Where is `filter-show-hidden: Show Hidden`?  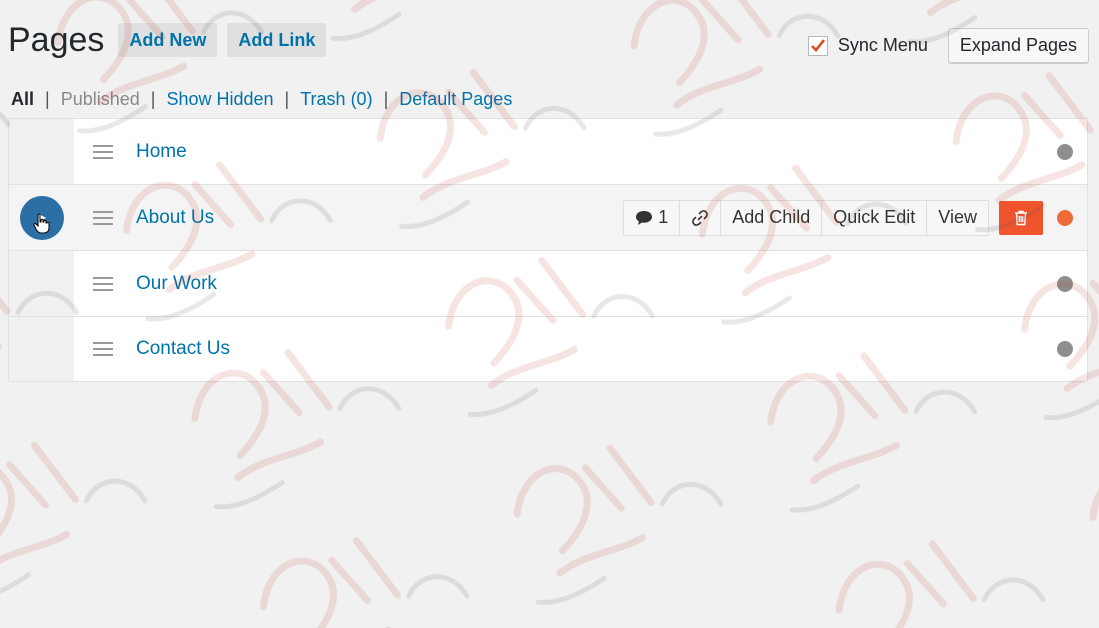 filter-show-hidden: Show Hidden is located at coordinates (219, 99).